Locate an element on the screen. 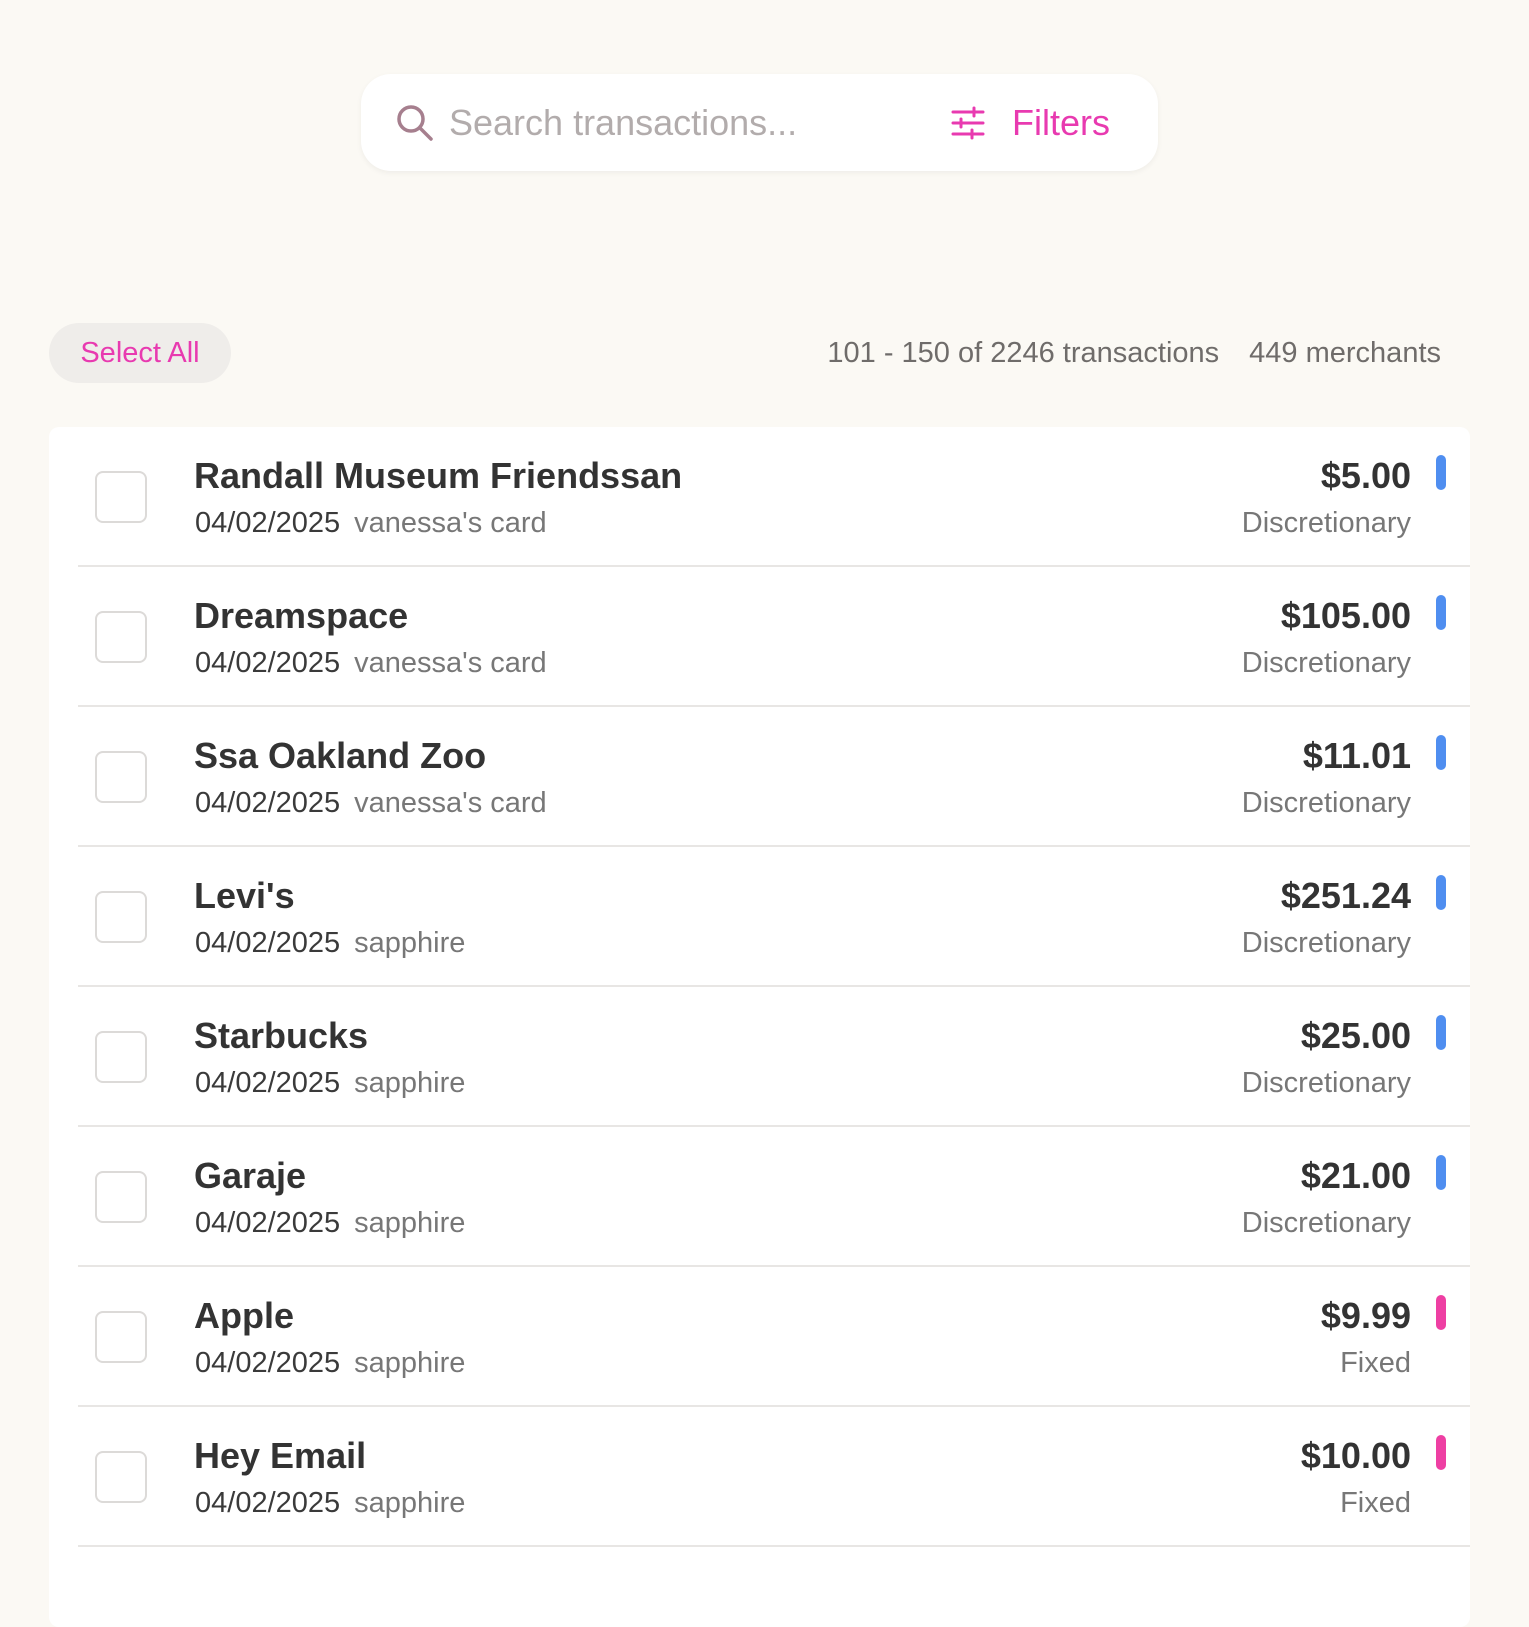 The width and height of the screenshot is (1529, 1627). merchant-name: Levi's is located at coordinates (244, 895).